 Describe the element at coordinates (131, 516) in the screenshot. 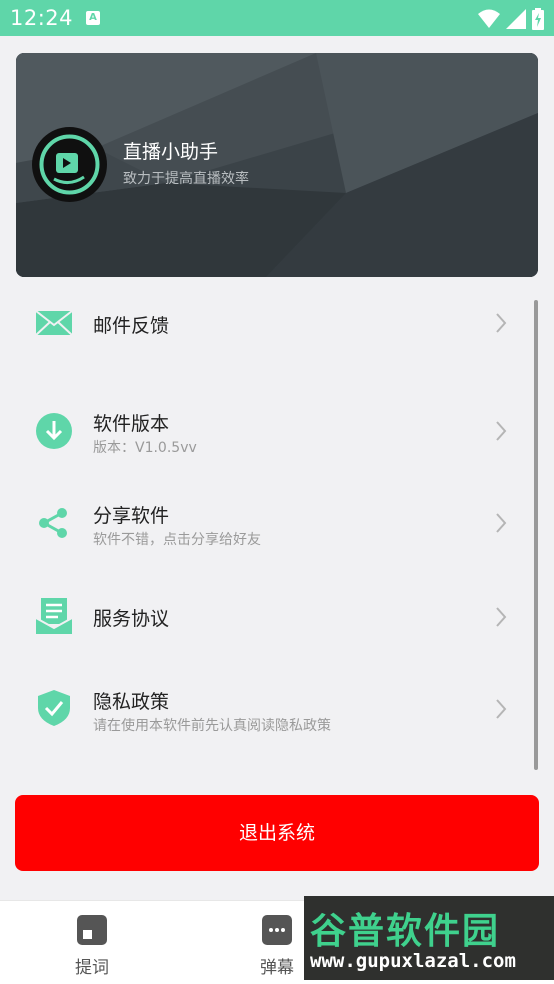

I see `menu-title: 分享软件` at that location.